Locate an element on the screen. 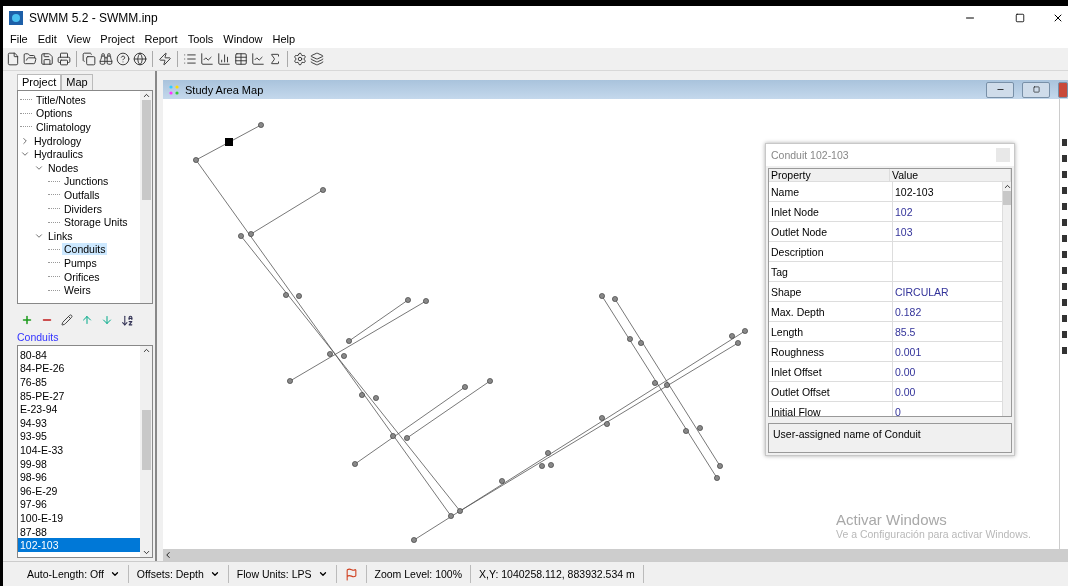 Image resolution: width=1068 pixels, height=586 pixels. list-item: 94-93 is located at coordinates (79, 422).